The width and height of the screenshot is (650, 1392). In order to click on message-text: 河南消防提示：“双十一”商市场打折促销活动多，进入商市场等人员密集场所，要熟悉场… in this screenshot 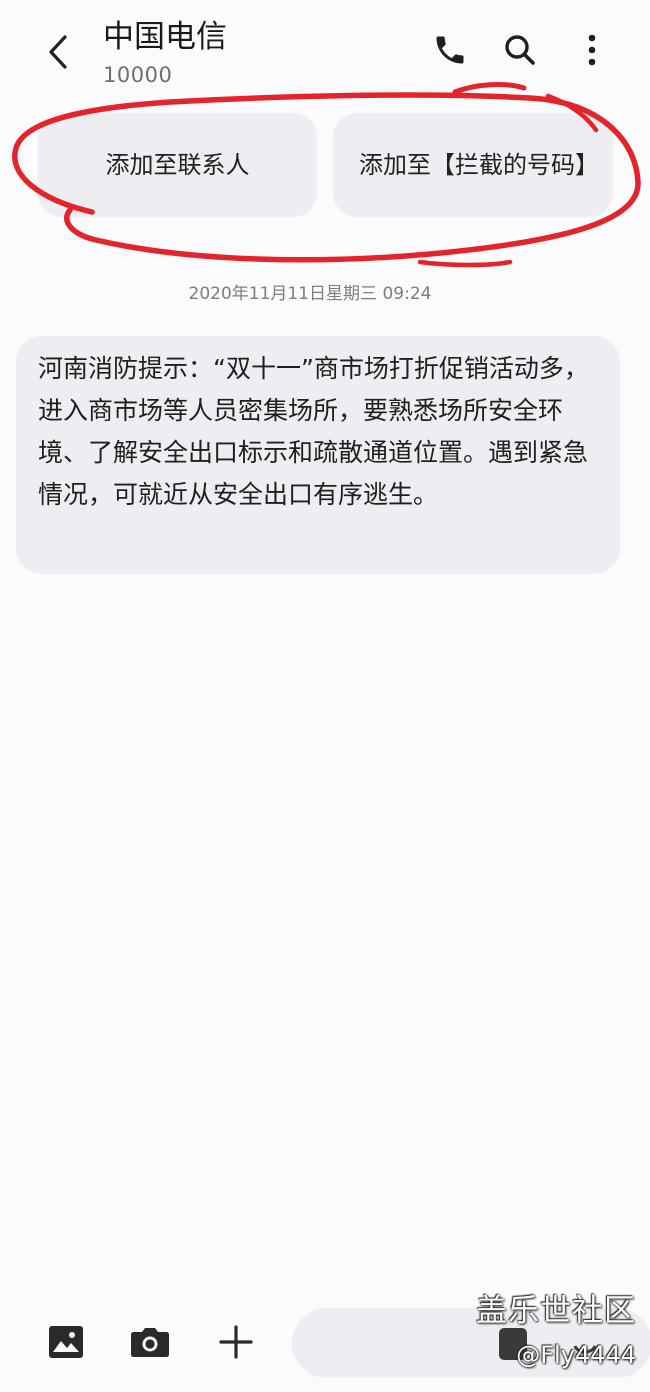, I will do `click(313, 431)`.